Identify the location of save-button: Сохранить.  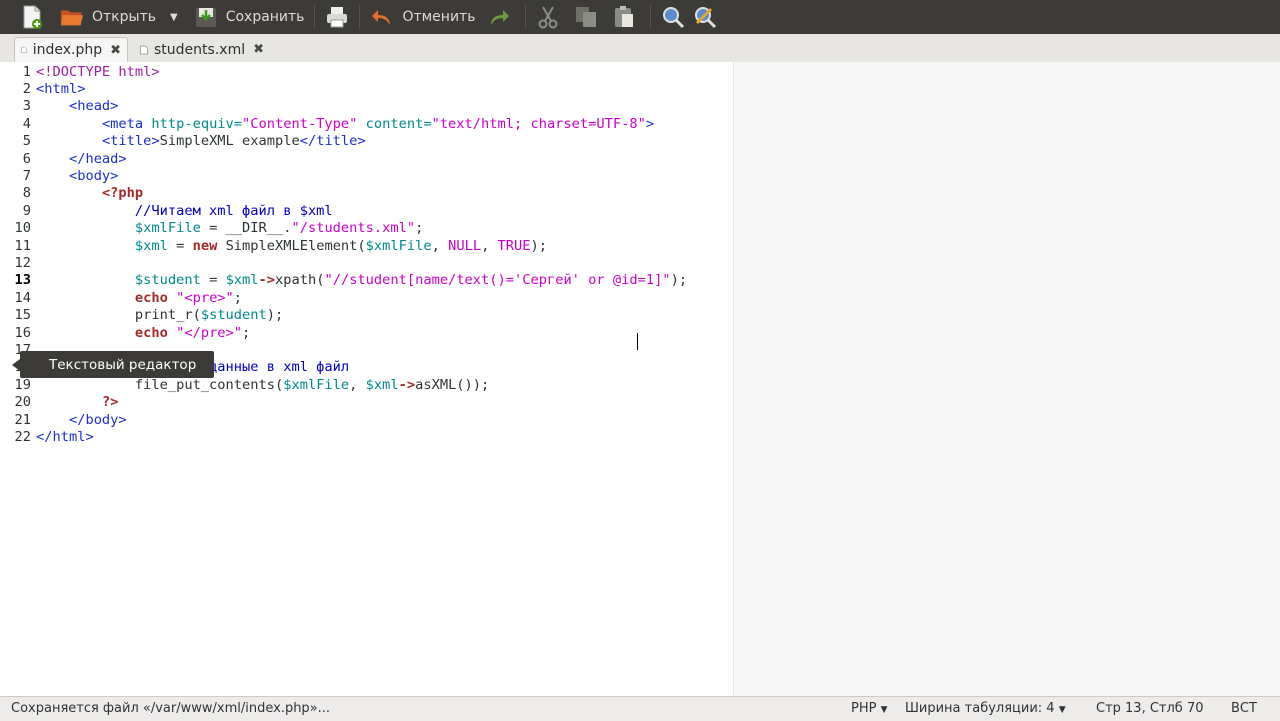
(249, 17).